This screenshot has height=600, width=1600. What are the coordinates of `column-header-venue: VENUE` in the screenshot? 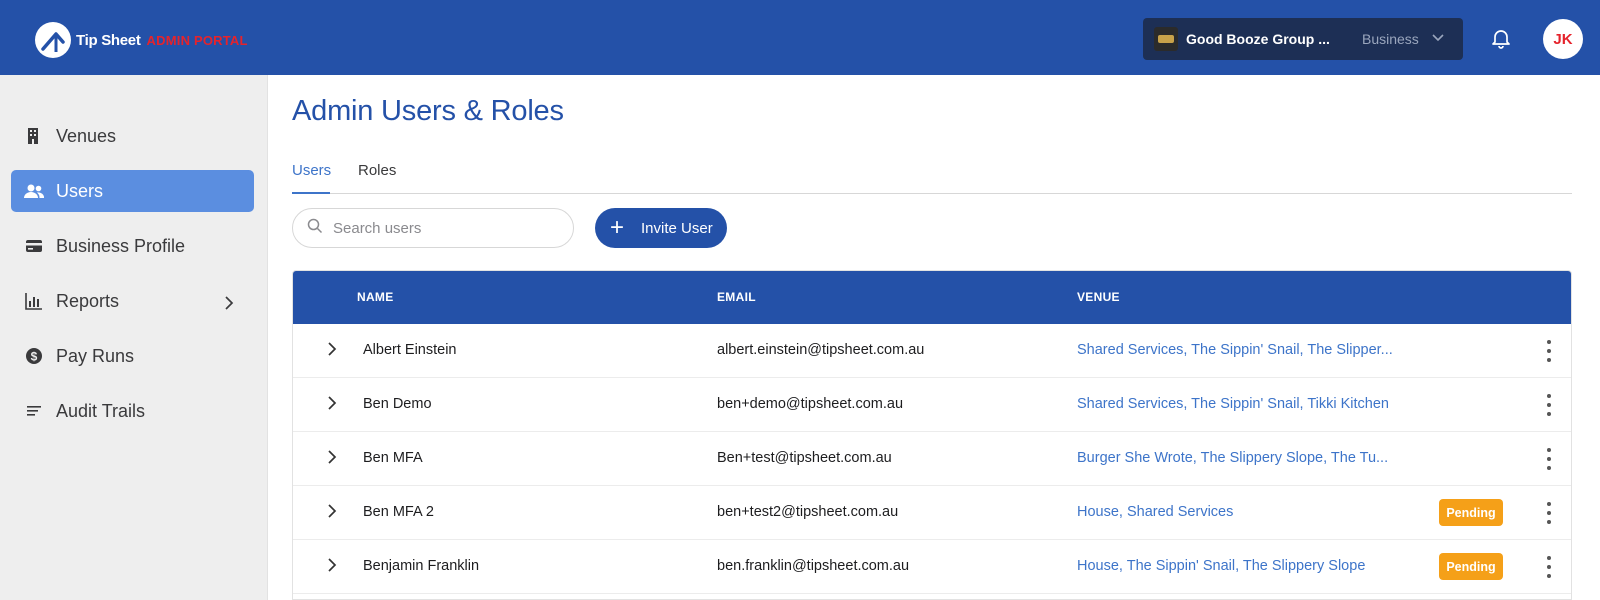 It's located at (1098, 297).